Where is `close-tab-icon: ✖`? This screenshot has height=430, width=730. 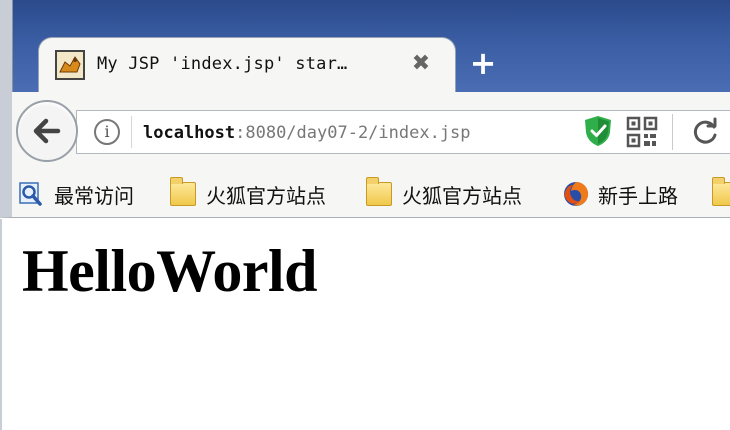 close-tab-icon: ✖ is located at coordinates (421, 64).